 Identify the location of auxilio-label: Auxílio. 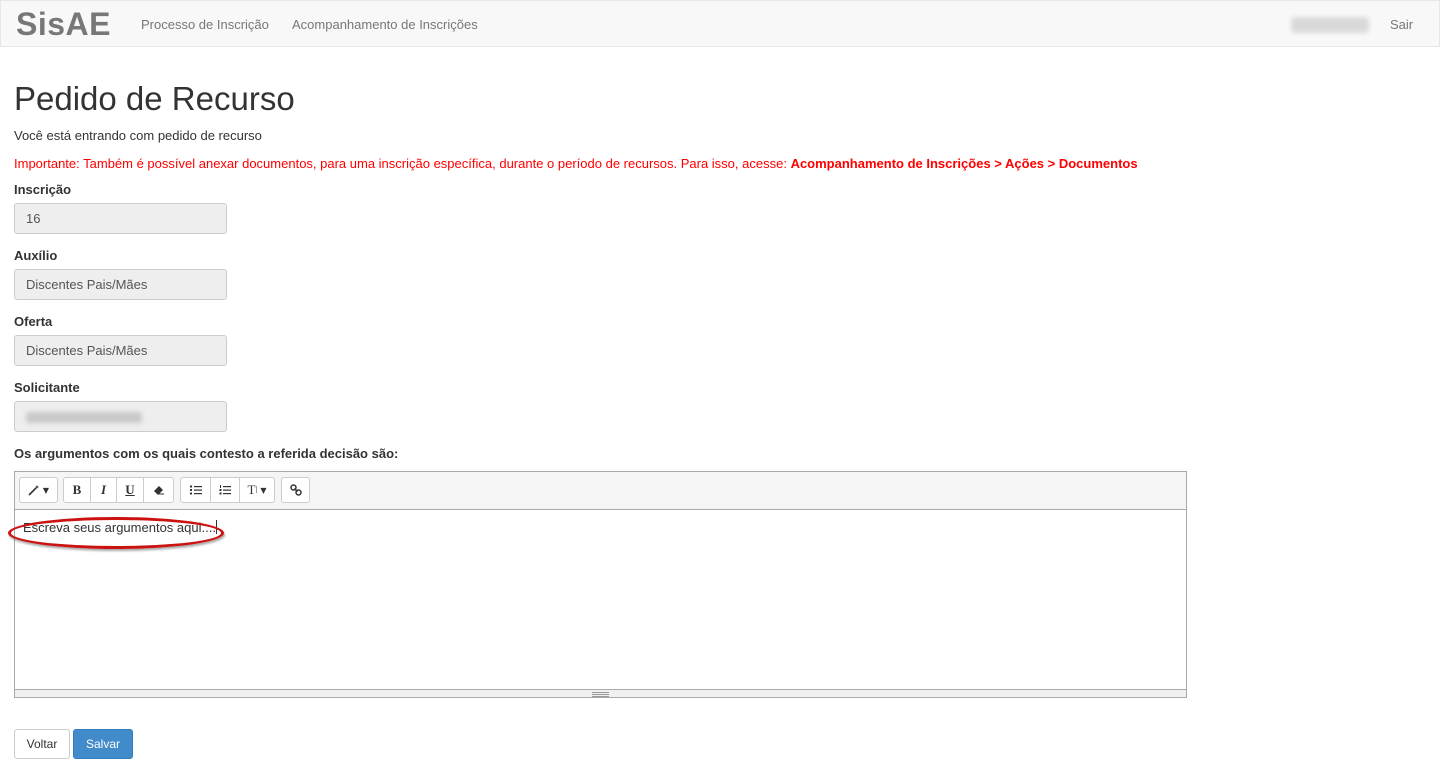
(36, 255).